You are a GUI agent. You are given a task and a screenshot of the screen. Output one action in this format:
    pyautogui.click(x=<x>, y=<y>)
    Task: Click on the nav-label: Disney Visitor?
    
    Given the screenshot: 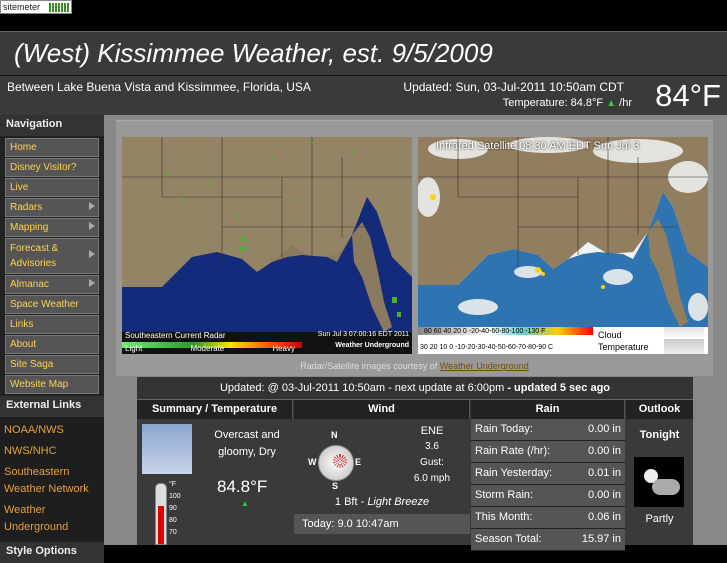 What is the action you would take?
    pyautogui.click(x=43, y=167)
    